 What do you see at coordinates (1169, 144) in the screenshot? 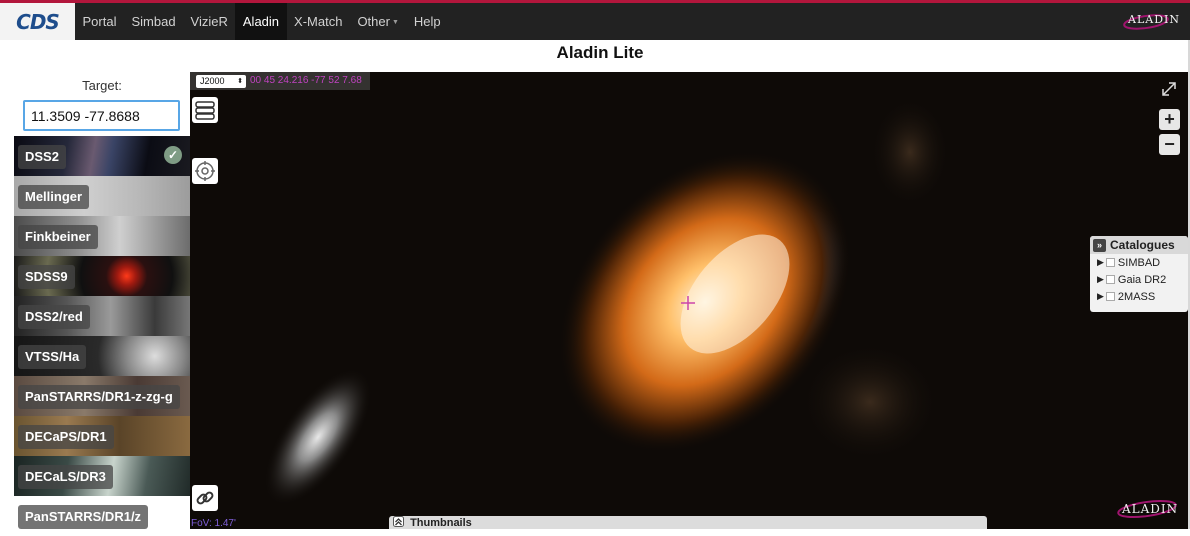
I see `zoom-out-button: −` at bounding box center [1169, 144].